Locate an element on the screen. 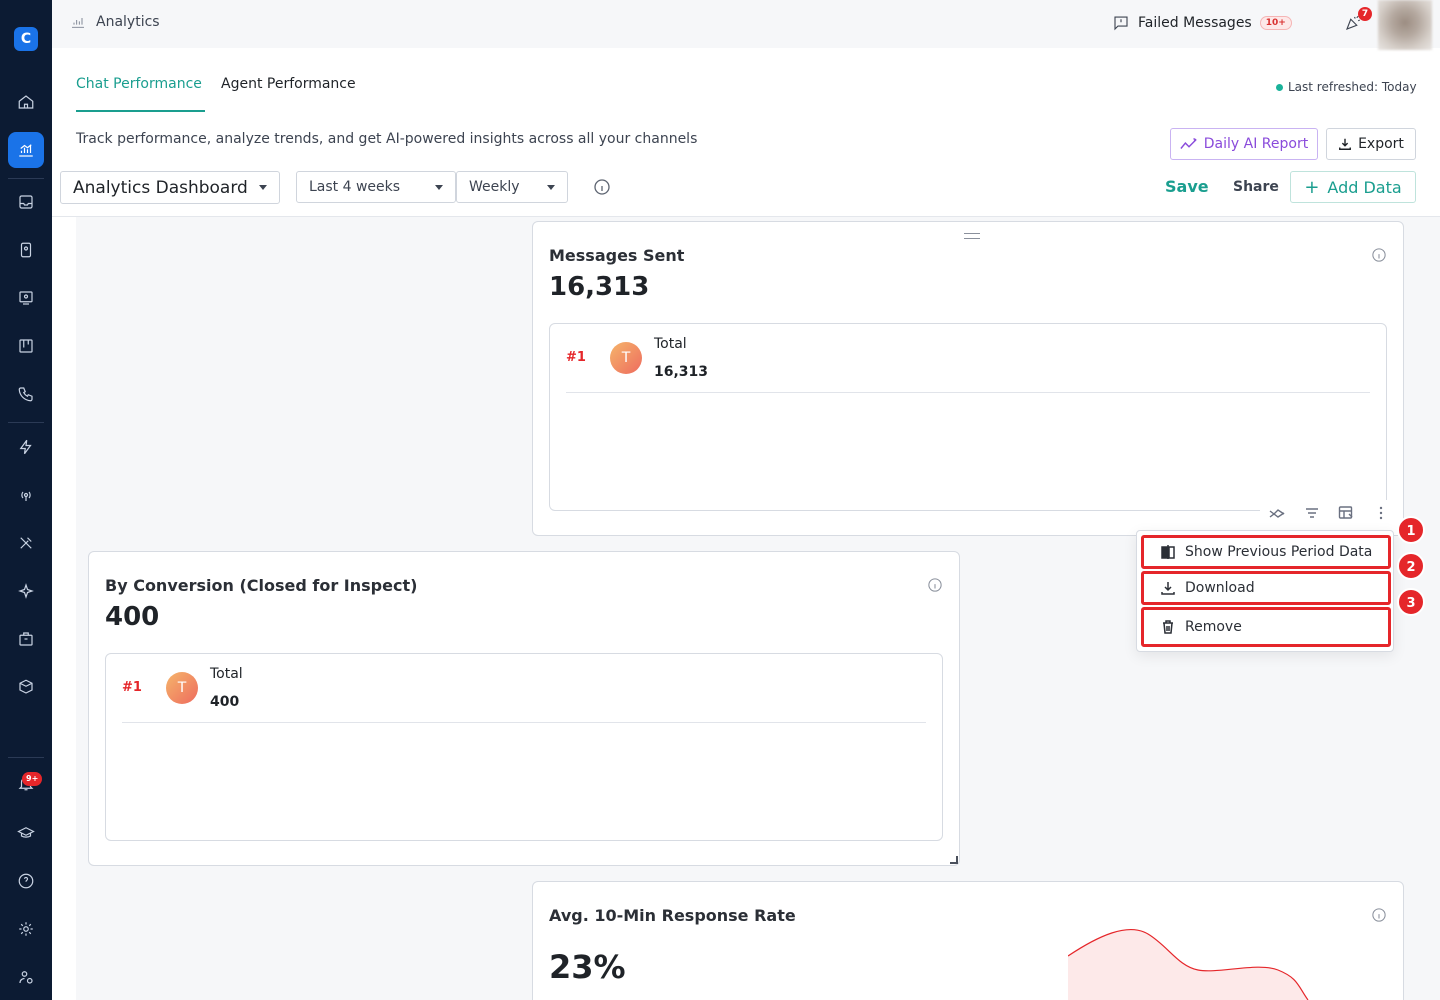 Image resolution: width=1440 pixels, height=1000 pixels. card-title: Avg. 10-Min Response Rate is located at coordinates (672, 915).